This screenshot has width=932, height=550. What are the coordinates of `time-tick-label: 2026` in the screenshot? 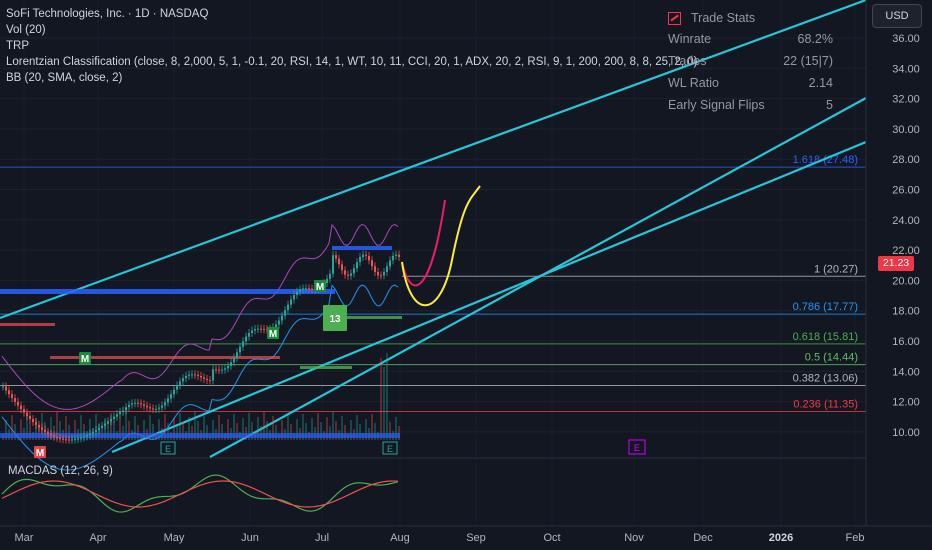 It's located at (781, 538).